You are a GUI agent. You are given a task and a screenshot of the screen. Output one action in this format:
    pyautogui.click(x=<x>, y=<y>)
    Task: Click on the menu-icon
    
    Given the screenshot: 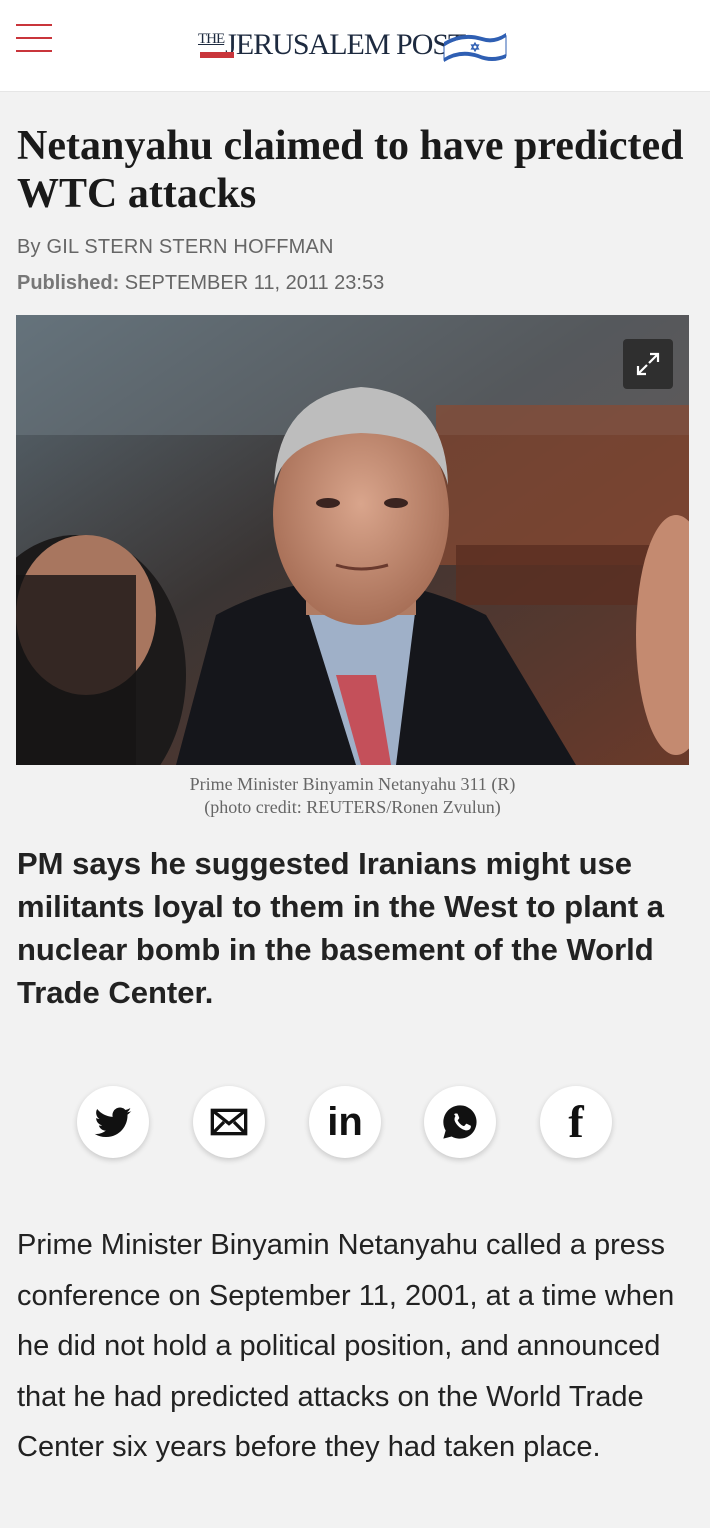 What is the action you would take?
    pyautogui.click(x=35, y=39)
    